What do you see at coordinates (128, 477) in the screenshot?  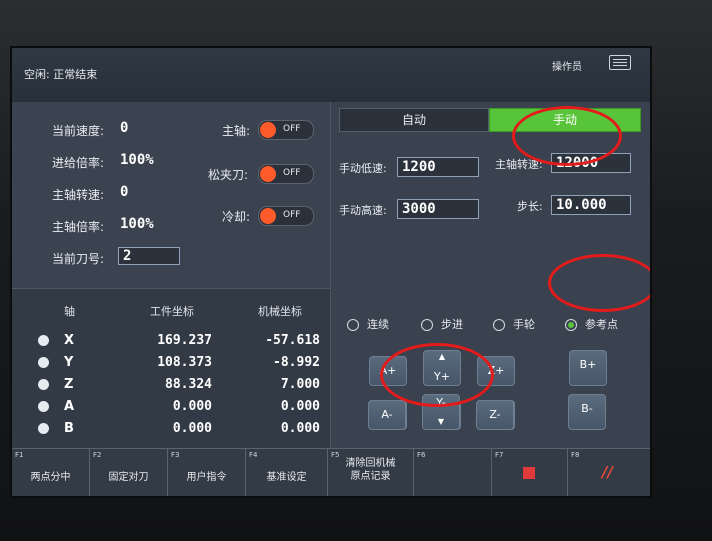 I see `fkey-label: 固定对刀` at bounding box center [128, 477].